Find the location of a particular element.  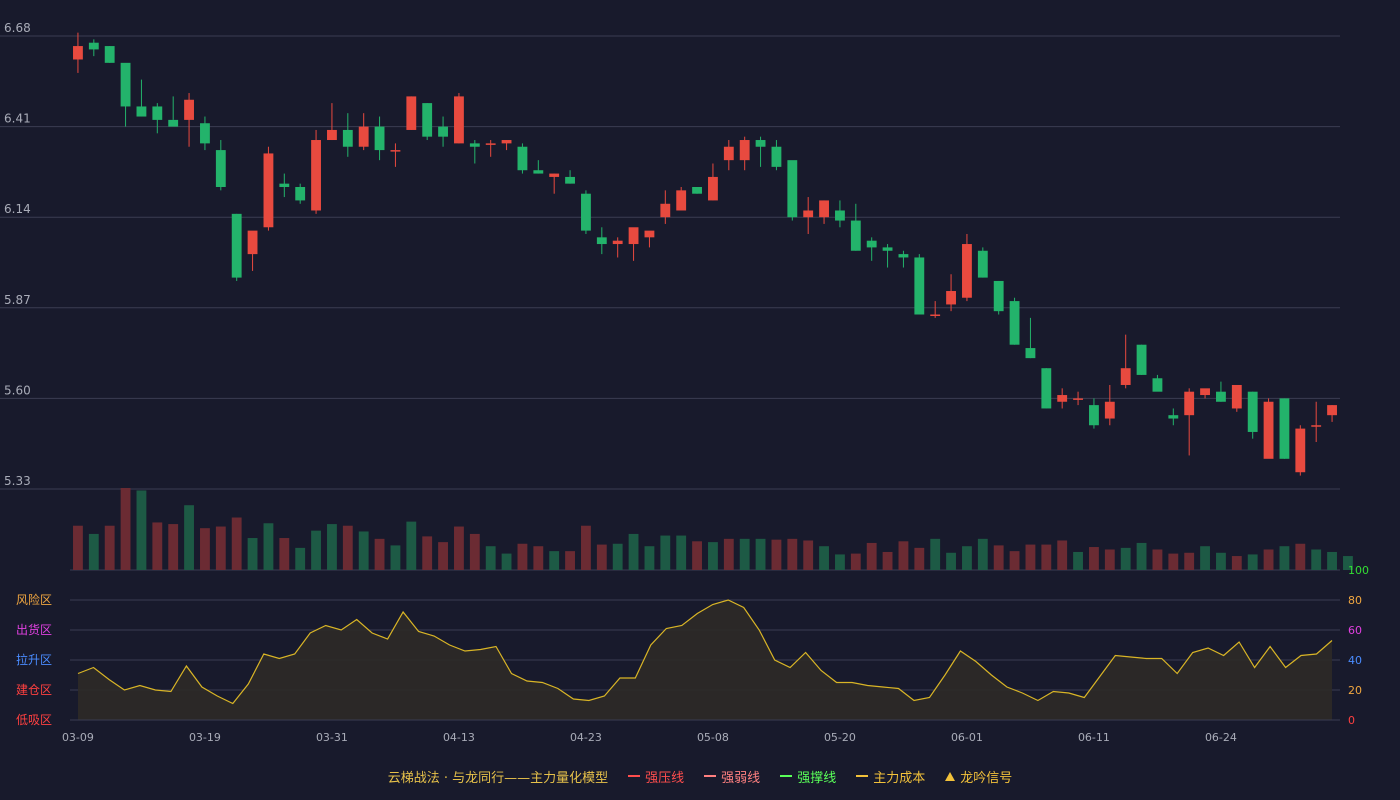

legend-label: 强弱线 is located at coordinates (741, 778).